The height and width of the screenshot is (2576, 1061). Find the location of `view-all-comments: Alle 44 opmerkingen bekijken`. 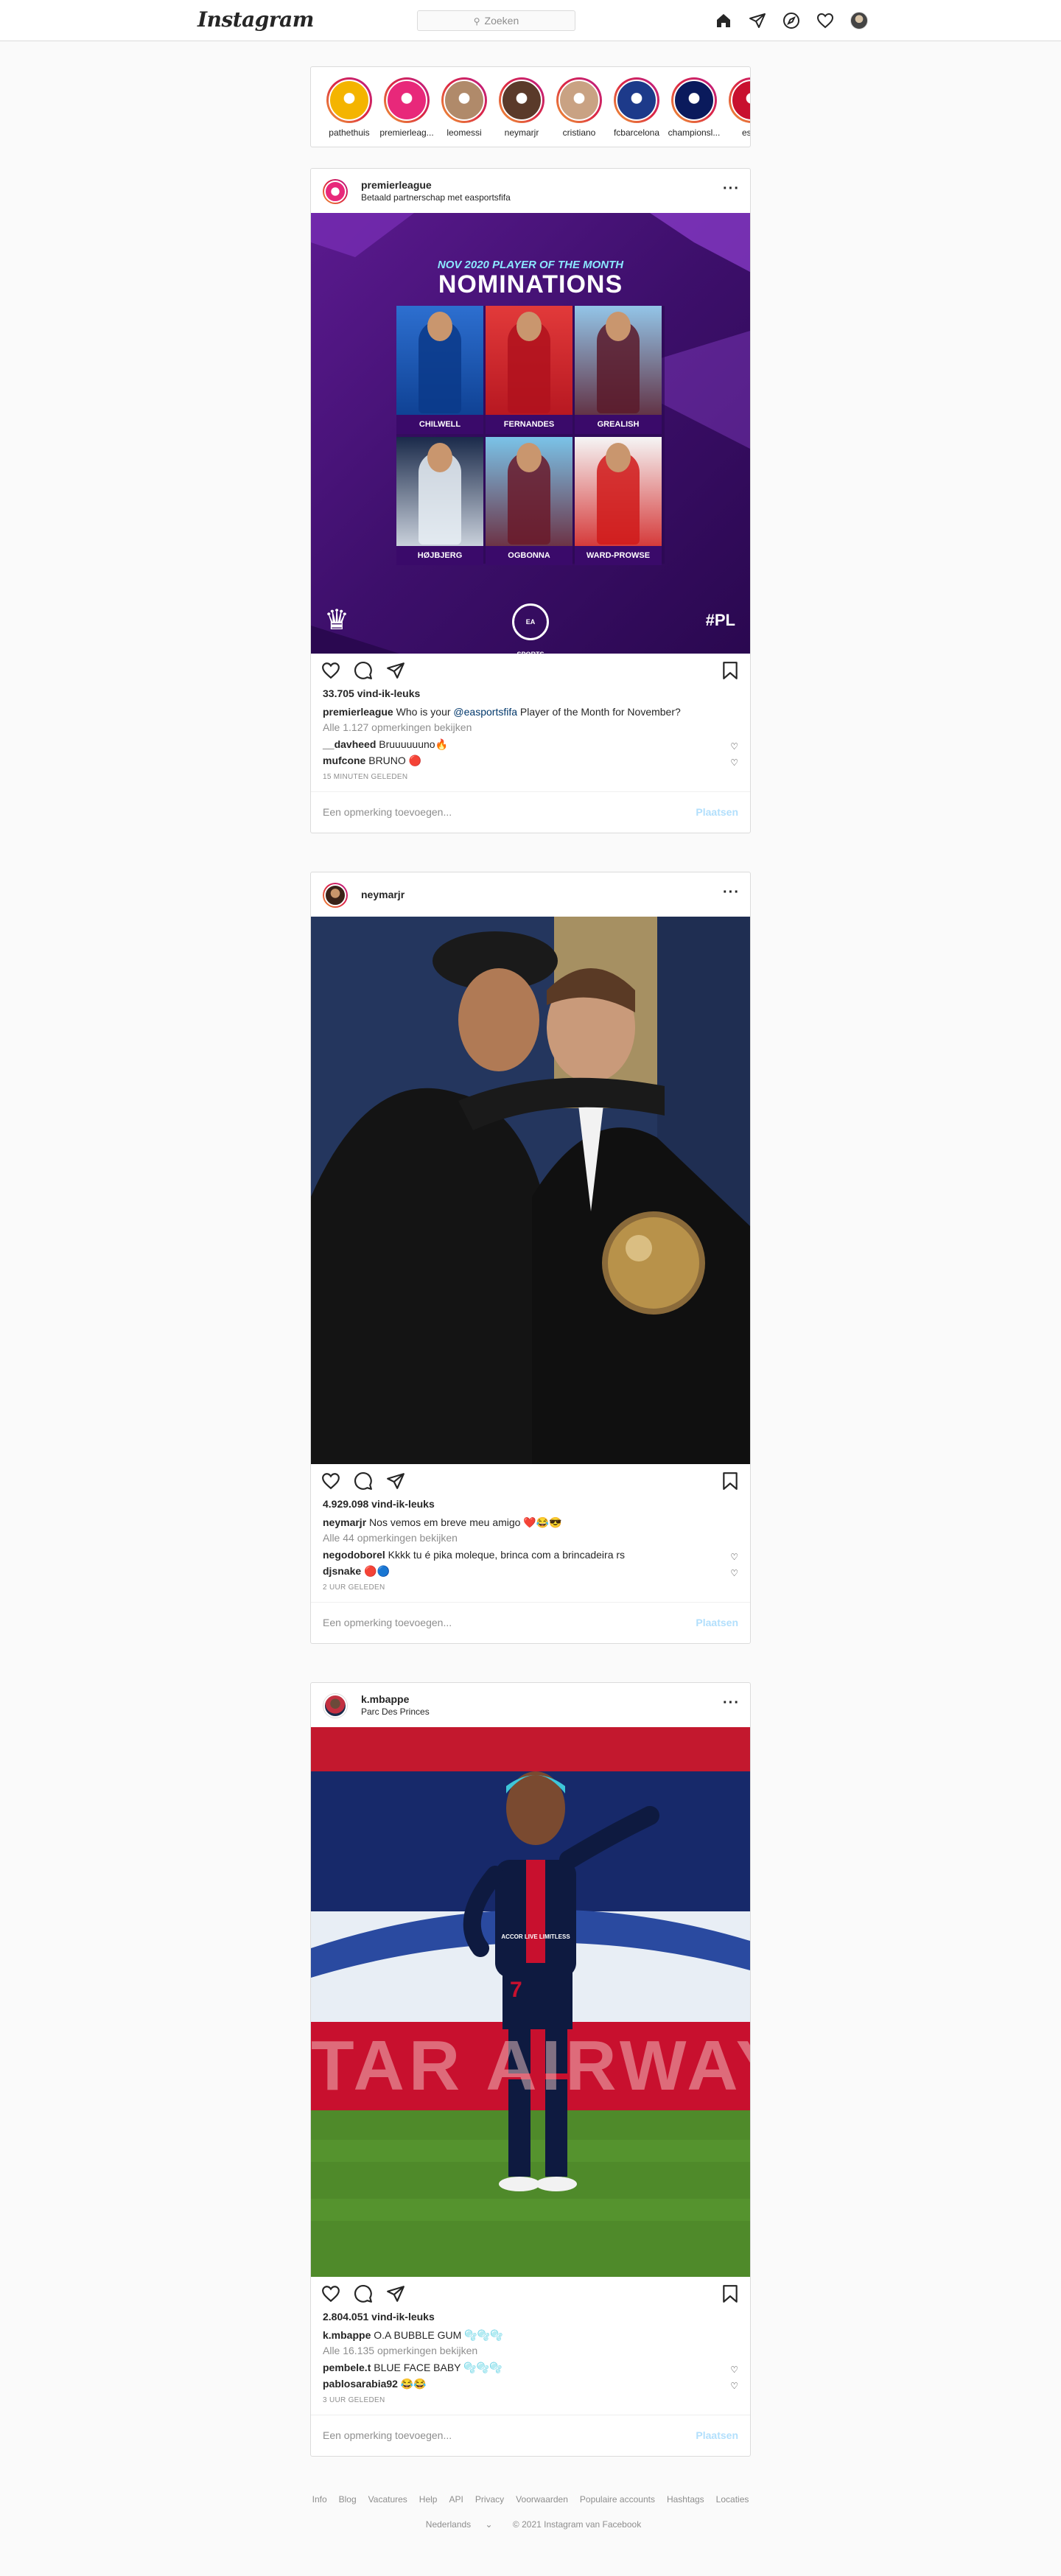

view-all-comments: Alle 44 opmerkingen bekijken is located at coordinates (530, 1538).